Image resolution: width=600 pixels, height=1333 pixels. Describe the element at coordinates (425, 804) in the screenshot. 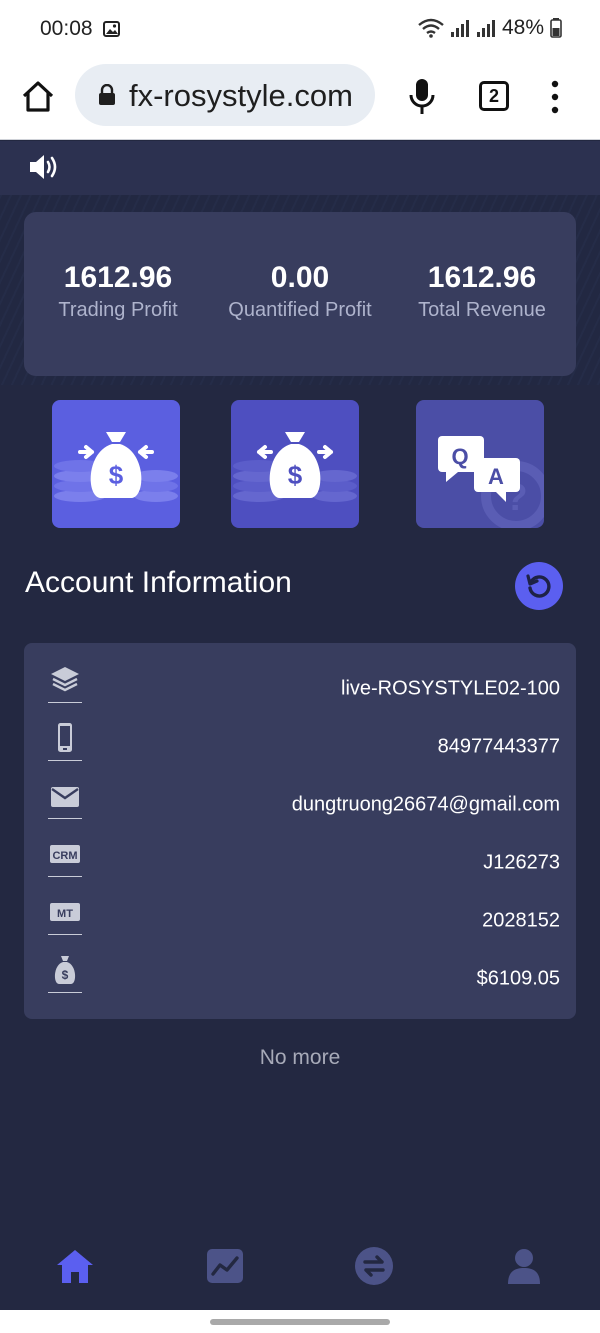

I see `account-email-value: dungtruong26674@gmail.com` at that location.